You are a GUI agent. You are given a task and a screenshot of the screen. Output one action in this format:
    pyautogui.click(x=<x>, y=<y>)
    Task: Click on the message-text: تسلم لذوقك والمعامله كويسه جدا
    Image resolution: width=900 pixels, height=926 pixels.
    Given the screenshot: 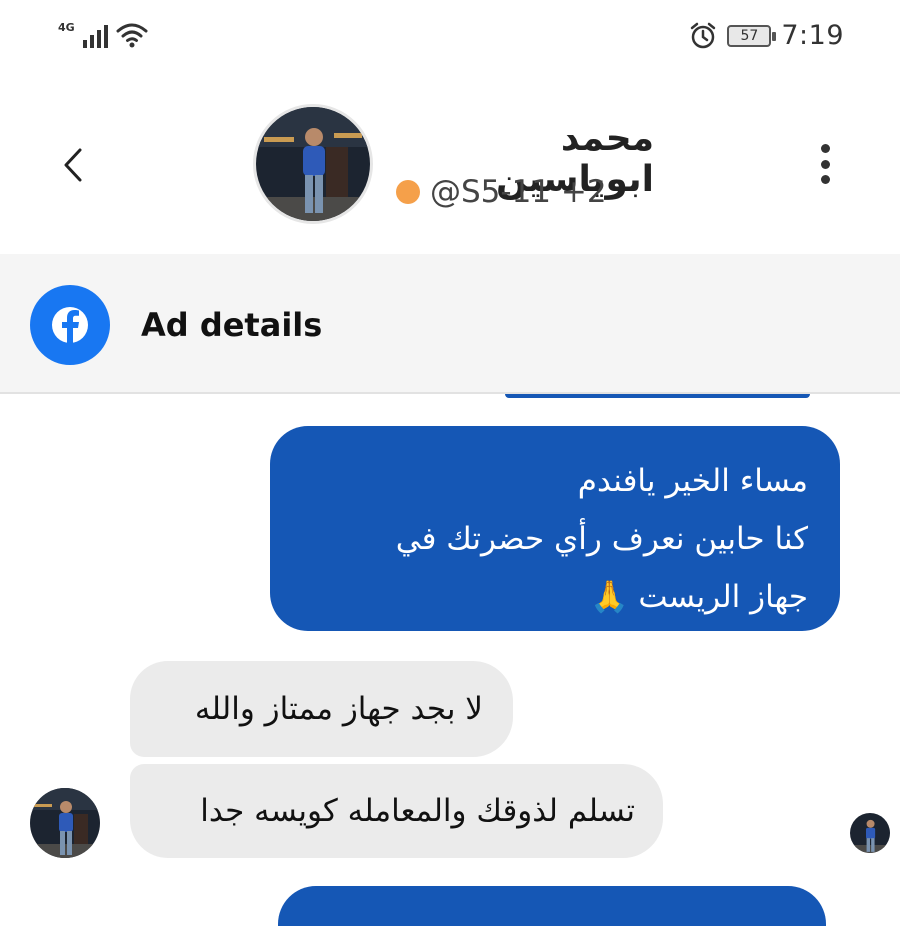 What is the action you would take?
    pyautogui.click(x=417, y=811)
    